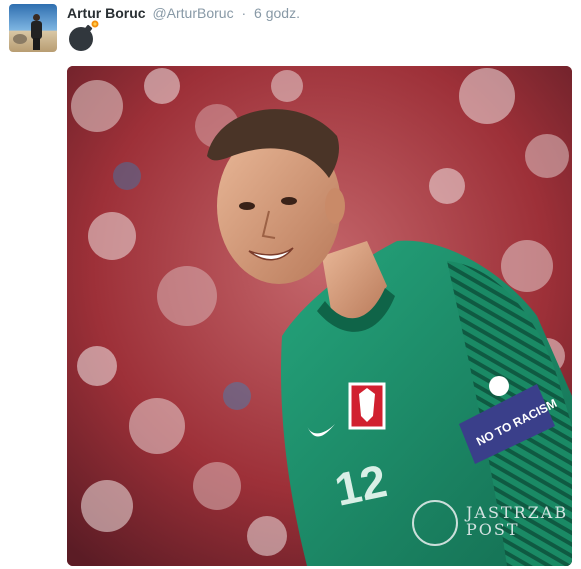  What do you see at coordinates (192, 13) in the screenshot?
I see `author-handle: @ArturBoruc` at bounding box center [192, 13].